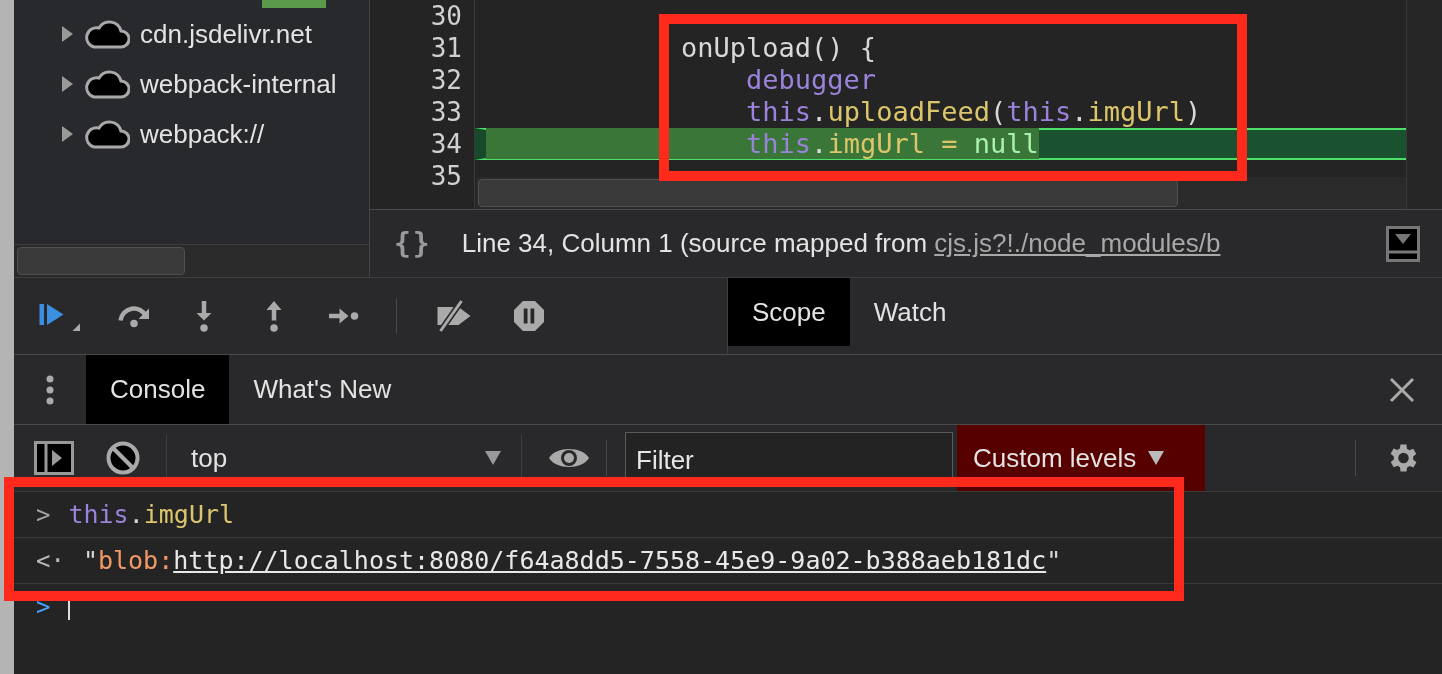 The width and height of the screenshot is (1442, 674). What do you see at coordinates (413, 243) in the screenshot?
I see `pretty-print-button: {}` at bounding box center [413, 243].